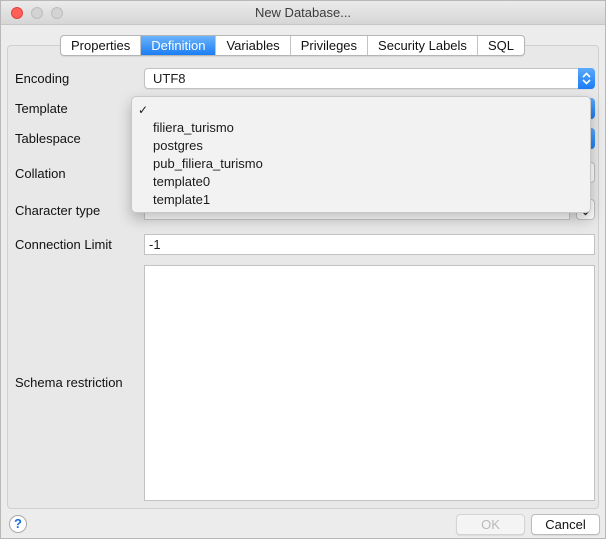  I want to click on tab-variables: Variables, so click(253, 45).